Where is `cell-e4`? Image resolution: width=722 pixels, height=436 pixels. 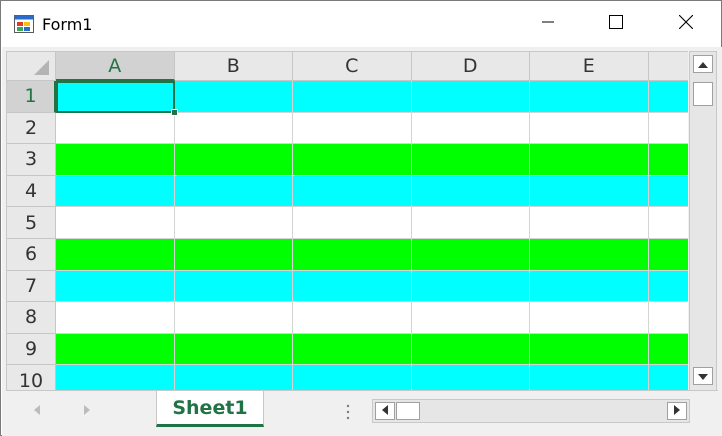
cell-e4 is located at coordinates (589, 191).